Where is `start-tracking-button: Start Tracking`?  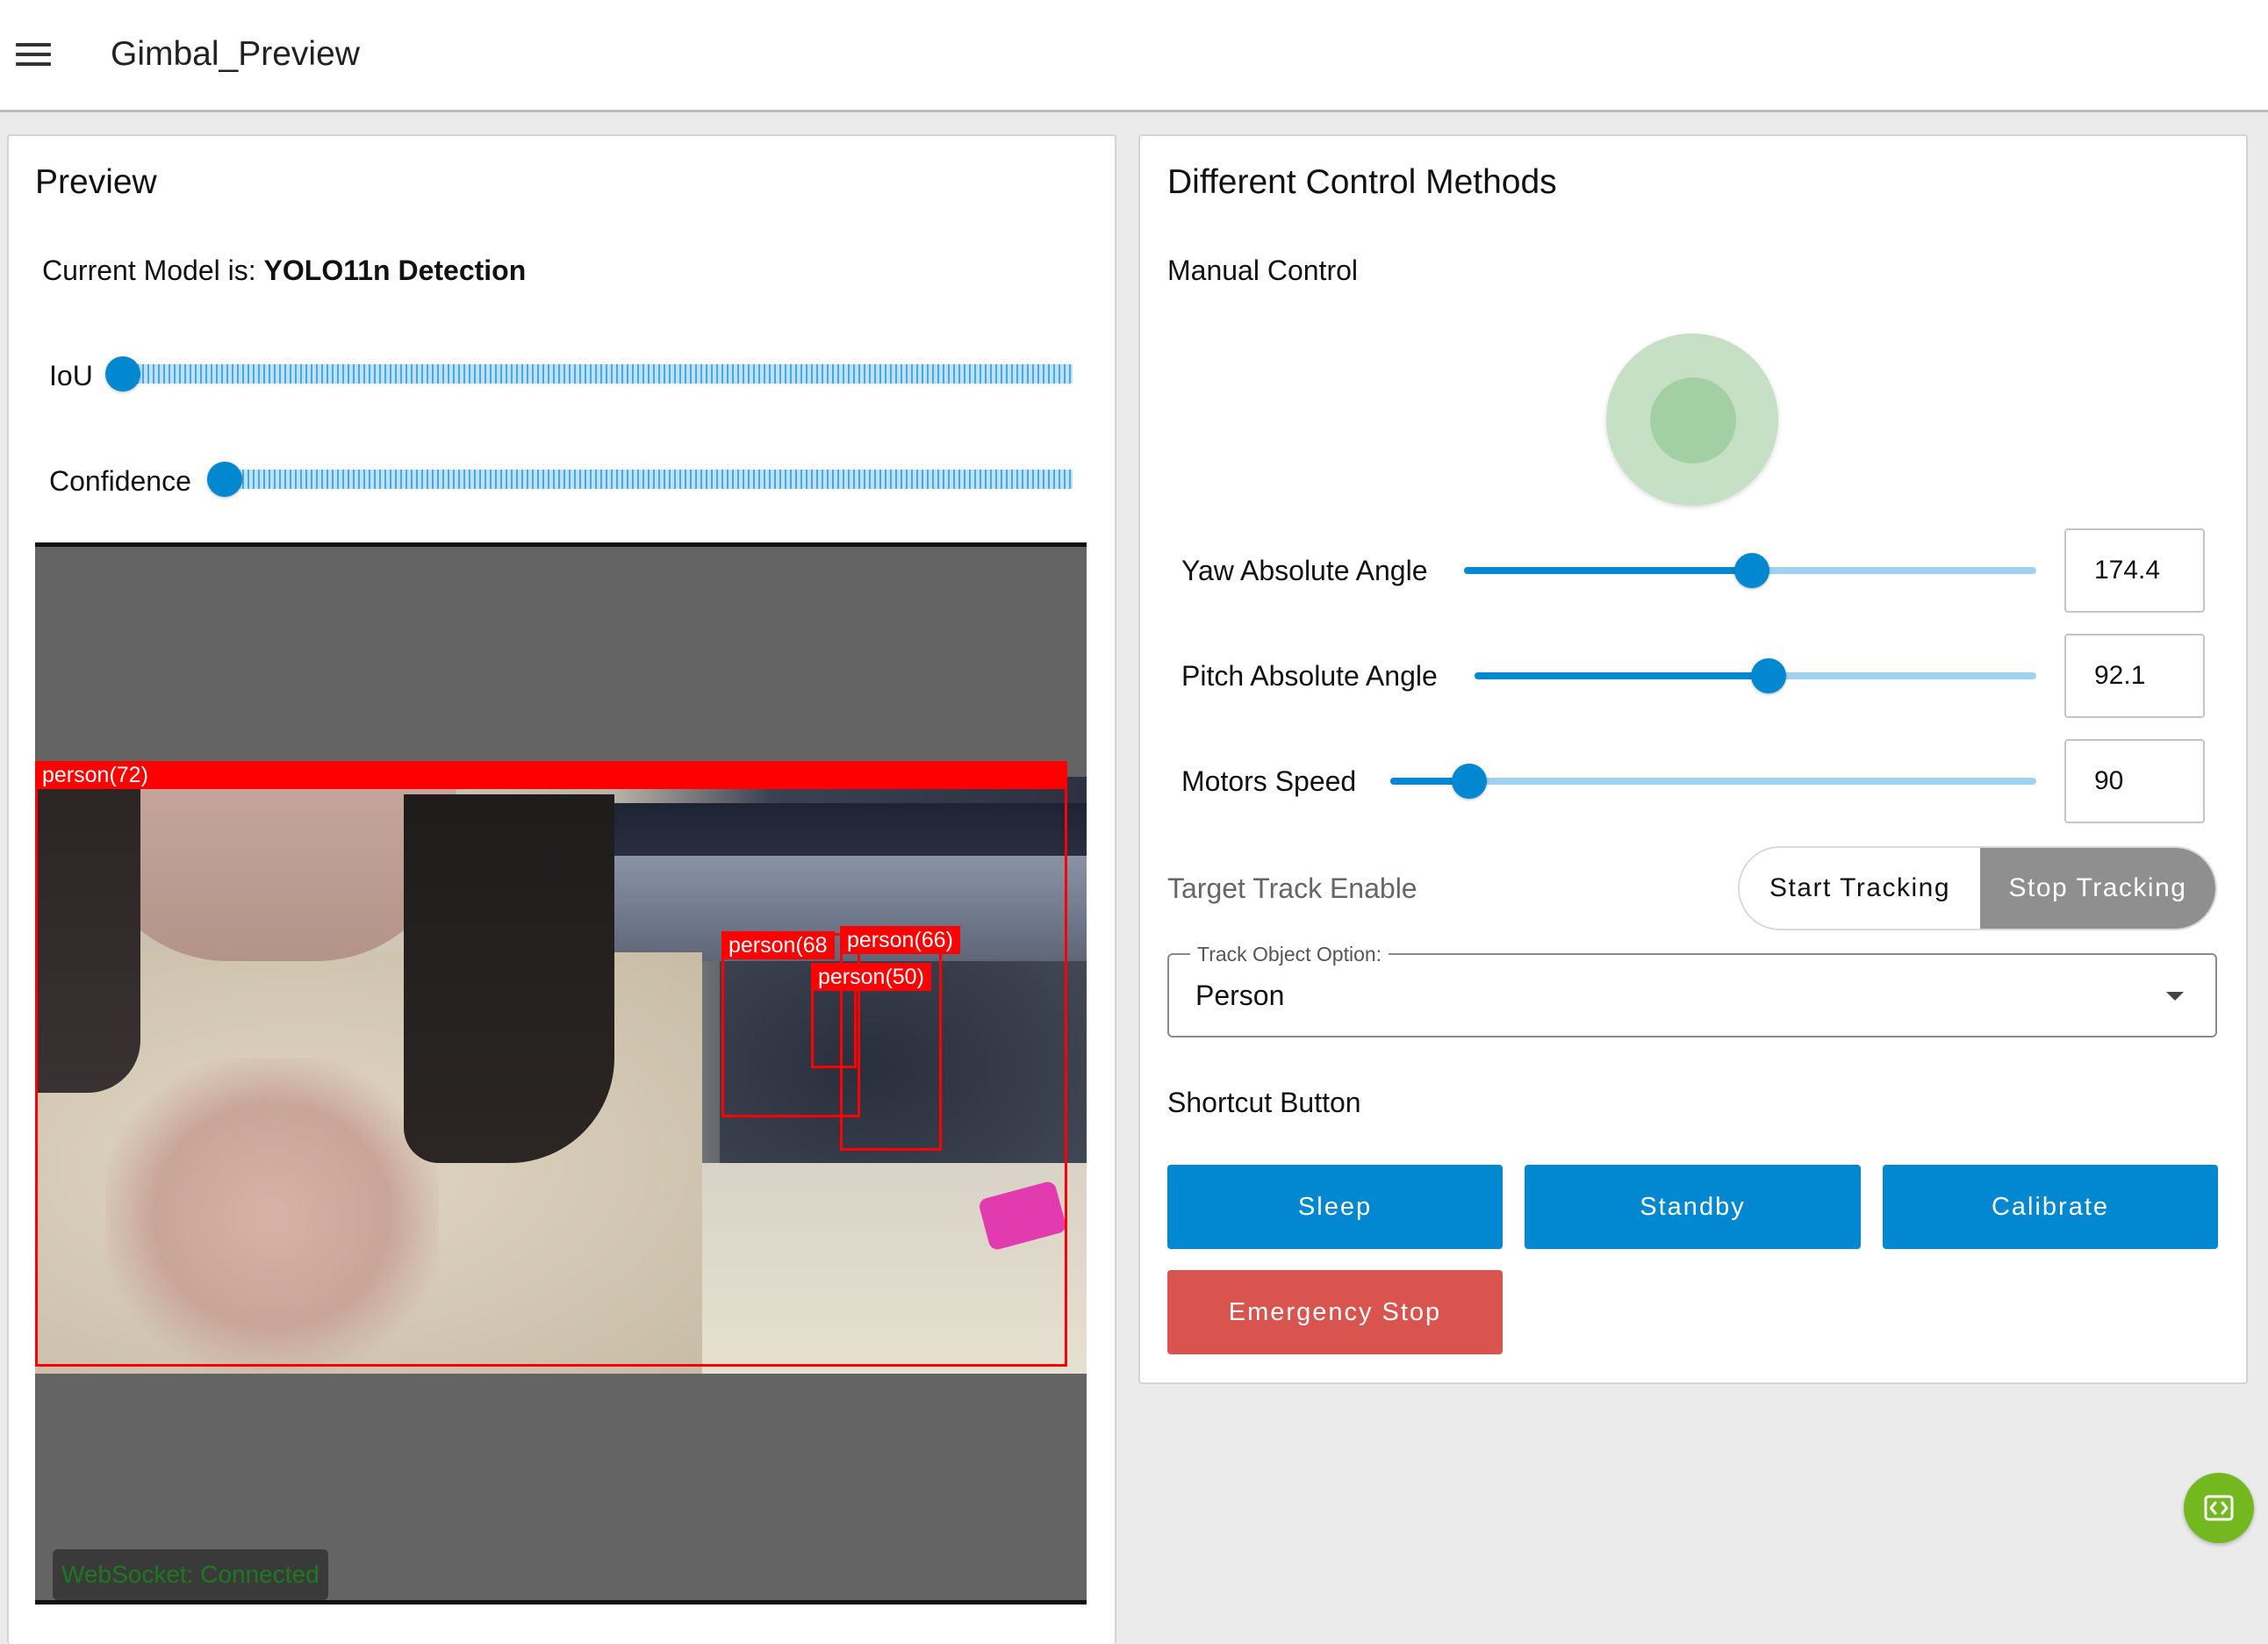
start-tracking-button: Start Tracking is located at coordinates (1860, 888).